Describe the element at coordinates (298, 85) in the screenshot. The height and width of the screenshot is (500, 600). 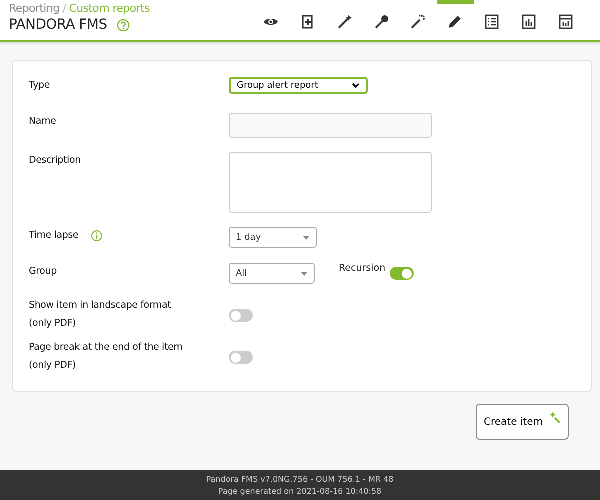
I see `select-field: Group alert report` at that location.